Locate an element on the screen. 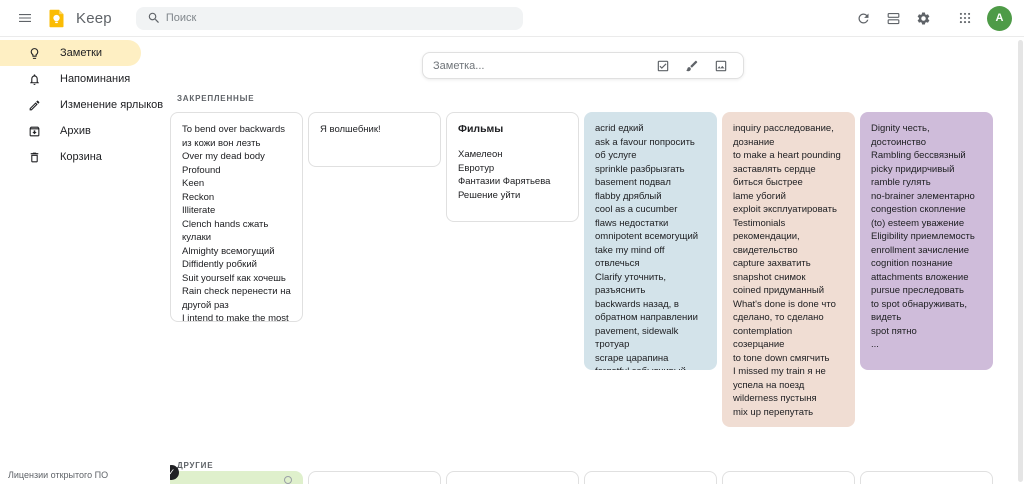 The image size is (1024, 484). google-apps-button is located at coordinates (965, 18).